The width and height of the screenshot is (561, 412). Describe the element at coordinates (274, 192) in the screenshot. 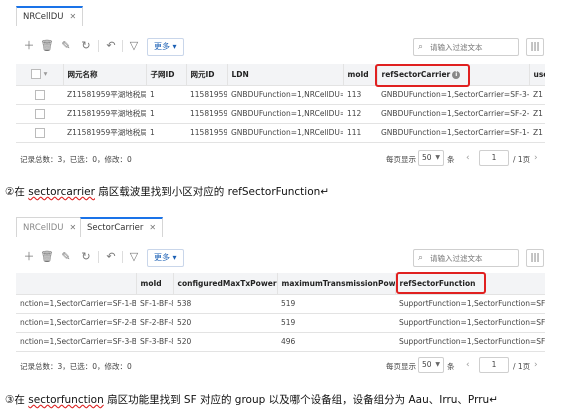

I see `caption-term: refSectorFunction` at that location.